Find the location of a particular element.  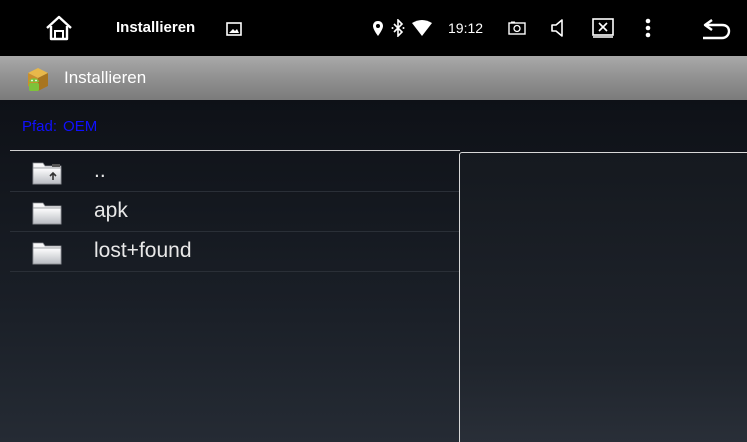

more-vert-icon is located at coordinates (648, 28).